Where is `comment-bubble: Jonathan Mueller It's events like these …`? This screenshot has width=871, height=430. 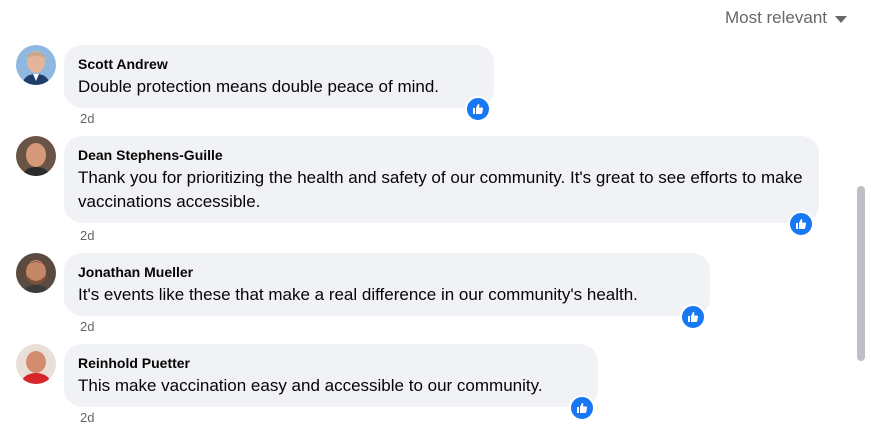 comment-bubble: Jonathan Mueller It's events like these … is located at coordinates (387, 284).